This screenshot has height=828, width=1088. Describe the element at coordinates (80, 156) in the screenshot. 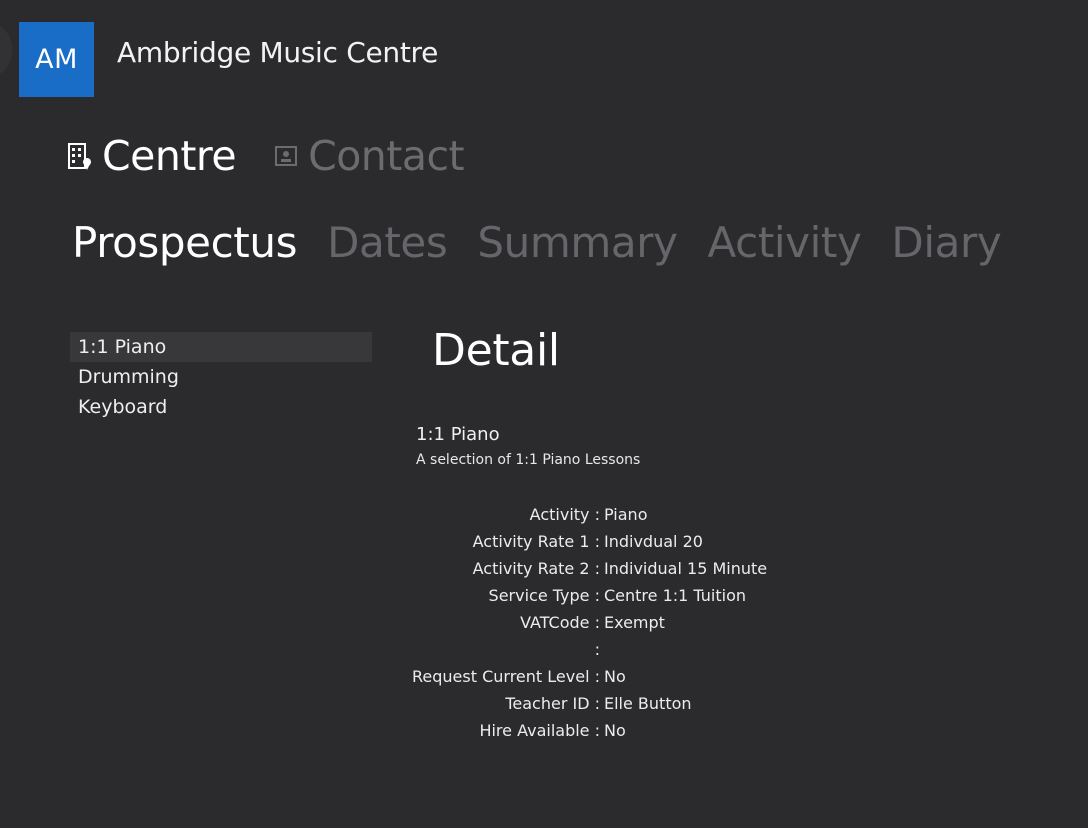

I see `building-icon` at that location.